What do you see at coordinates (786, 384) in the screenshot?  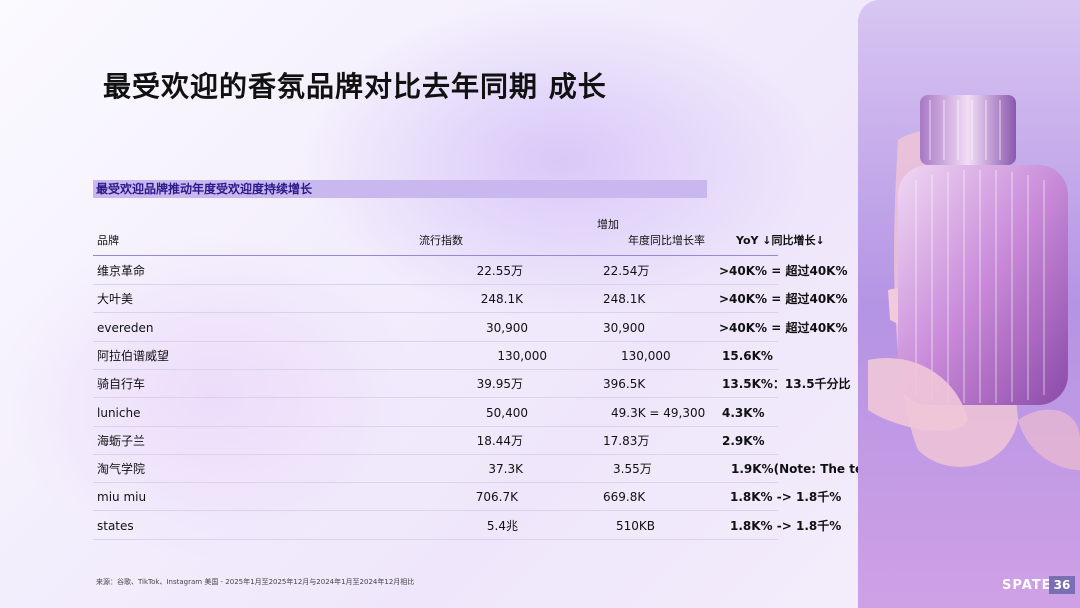 I see `yoy-cell: 13.5K%：13.5千分比` at bounding box center [786, 384].